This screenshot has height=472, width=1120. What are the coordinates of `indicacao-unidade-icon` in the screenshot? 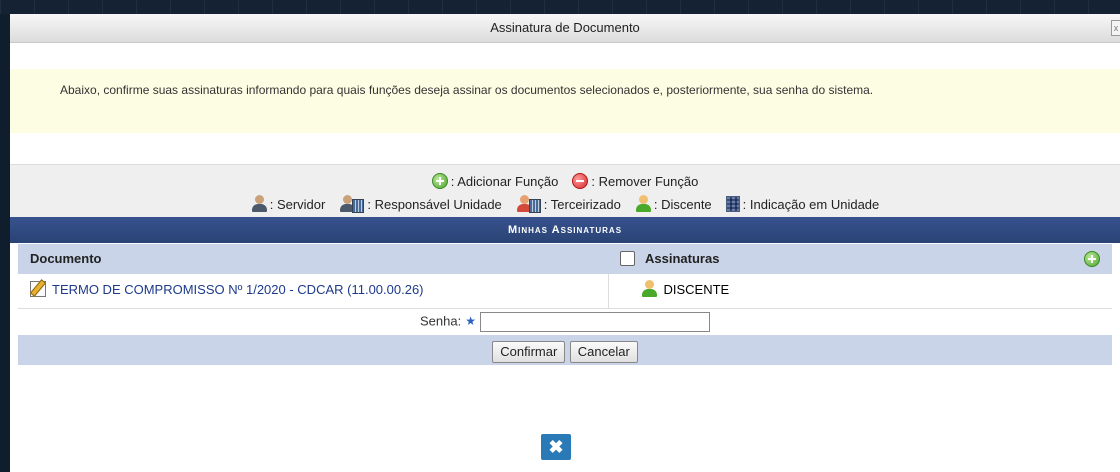 It's located at (732, 204).